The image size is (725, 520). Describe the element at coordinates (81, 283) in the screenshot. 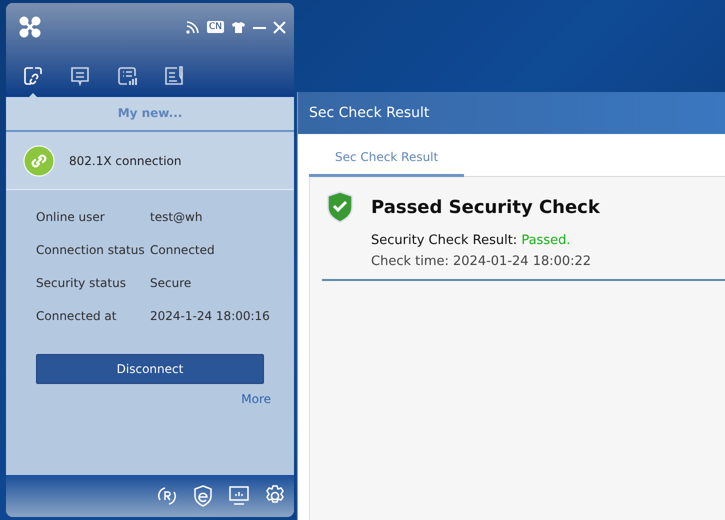

I see `detail-label: Security status` at that location.